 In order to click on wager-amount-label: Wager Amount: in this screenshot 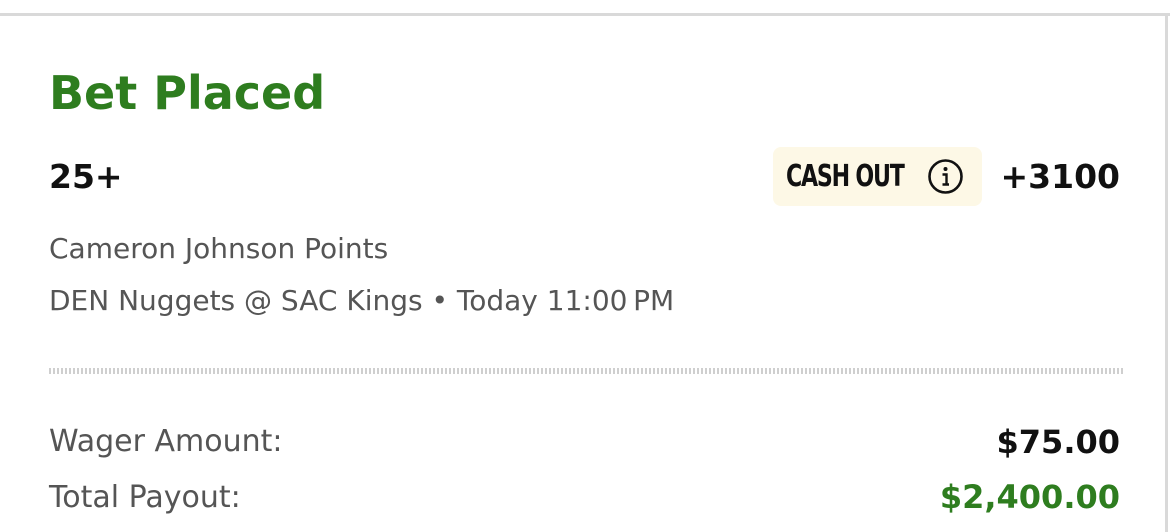, I will do `click(166, 441)`.